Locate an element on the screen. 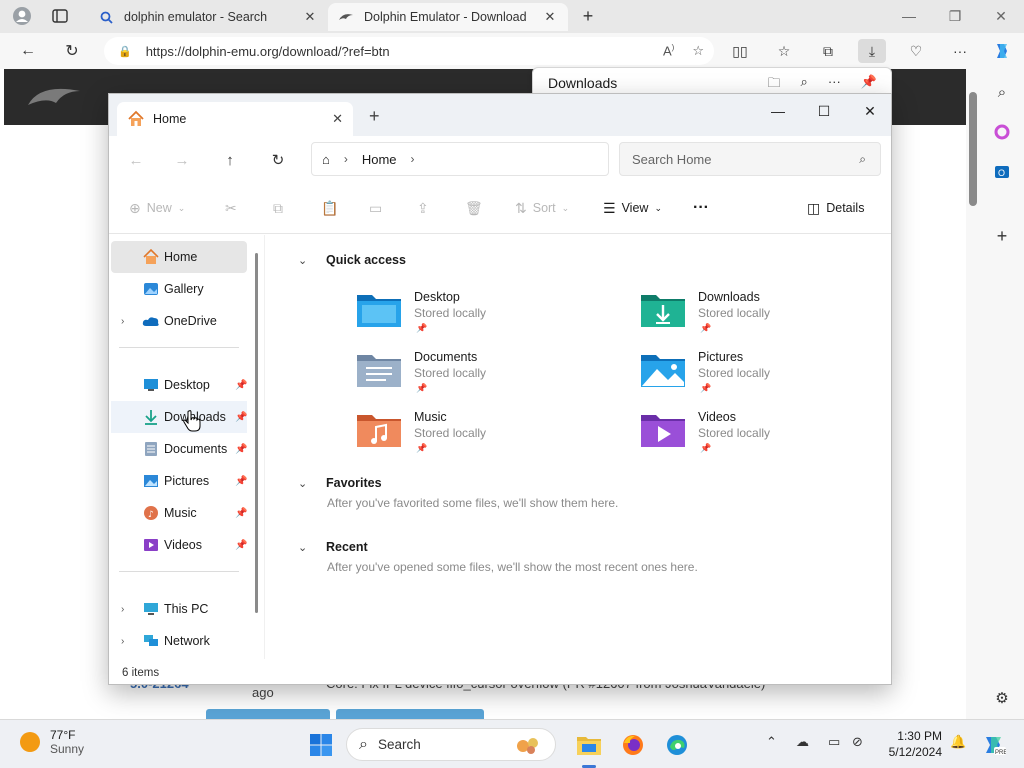 Image resolution: width=1024 pixels, height=768 pixels. file-explorer-icon is located at coordinates (589, 745).